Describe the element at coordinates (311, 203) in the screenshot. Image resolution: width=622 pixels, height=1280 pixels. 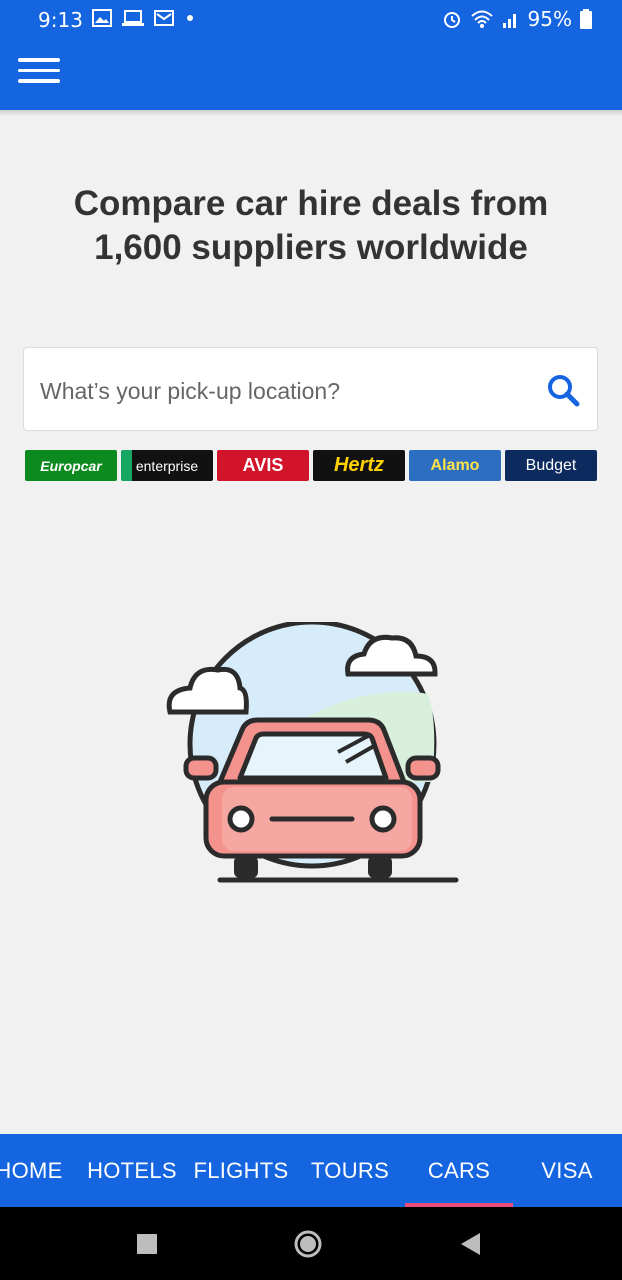
I see `headline-line-1: Compare car hire deals from` at that location.